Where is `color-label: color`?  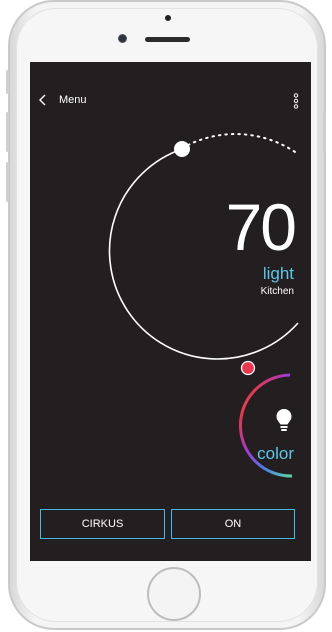 color-label: color is located at coordinates (275, 453).